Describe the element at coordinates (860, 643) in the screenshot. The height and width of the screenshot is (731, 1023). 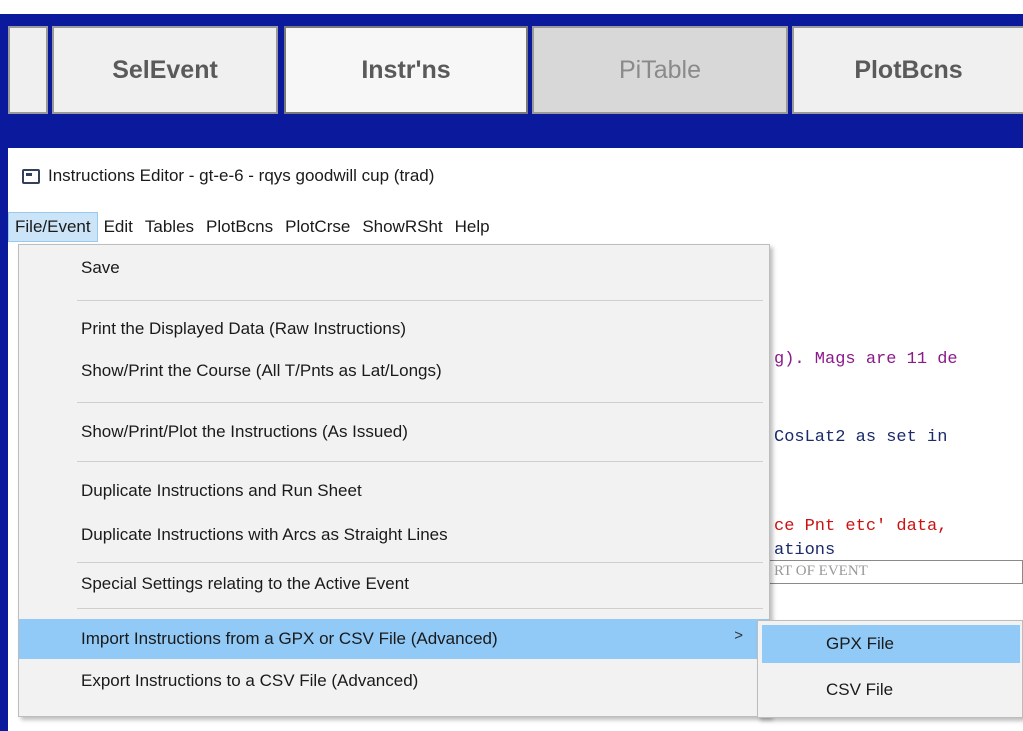
I see `submenu-item-label: GPX File` at that location.